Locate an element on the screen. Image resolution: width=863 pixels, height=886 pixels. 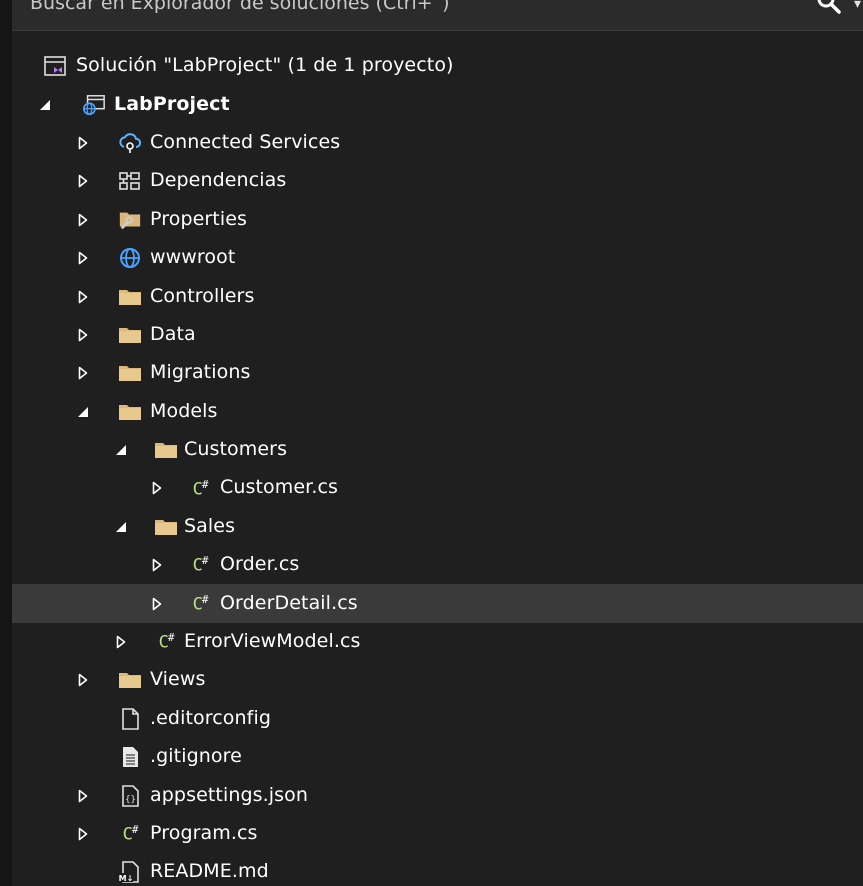
tree-item-dependencias: Dependencias is located at coordinates (437, 181).